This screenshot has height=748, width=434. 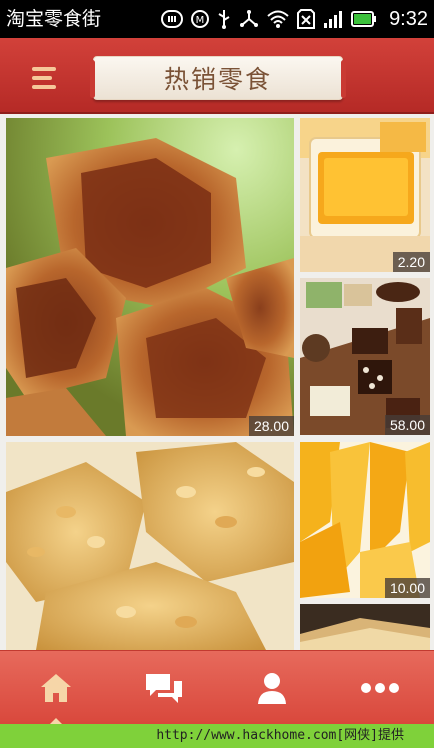 I want to click on bottom-nav, so click(x=217, y=687).